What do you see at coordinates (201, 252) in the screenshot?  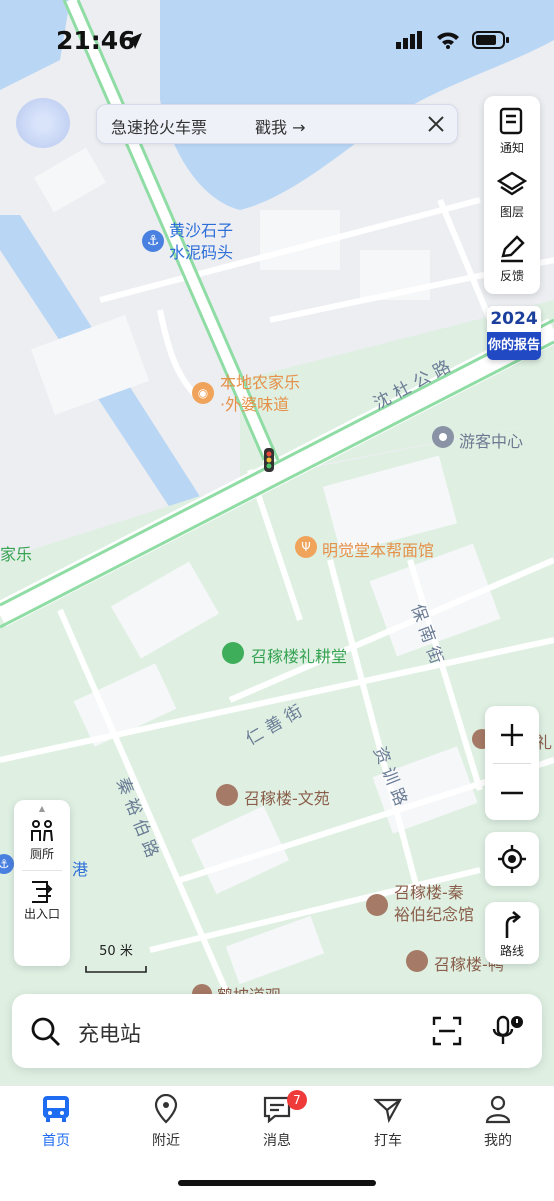 I see `poi-label: 水泥码头` at bounding box center [201, 252].